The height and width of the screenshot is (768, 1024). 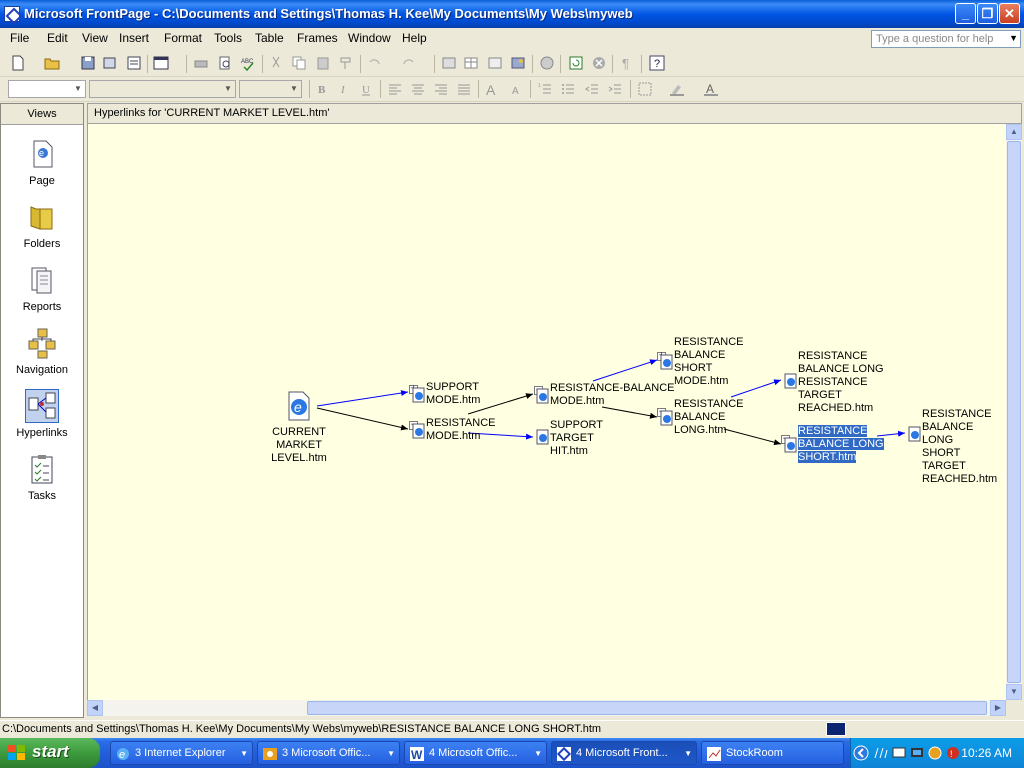 I want to click on align-left-icon, so click(x=395, y=89).